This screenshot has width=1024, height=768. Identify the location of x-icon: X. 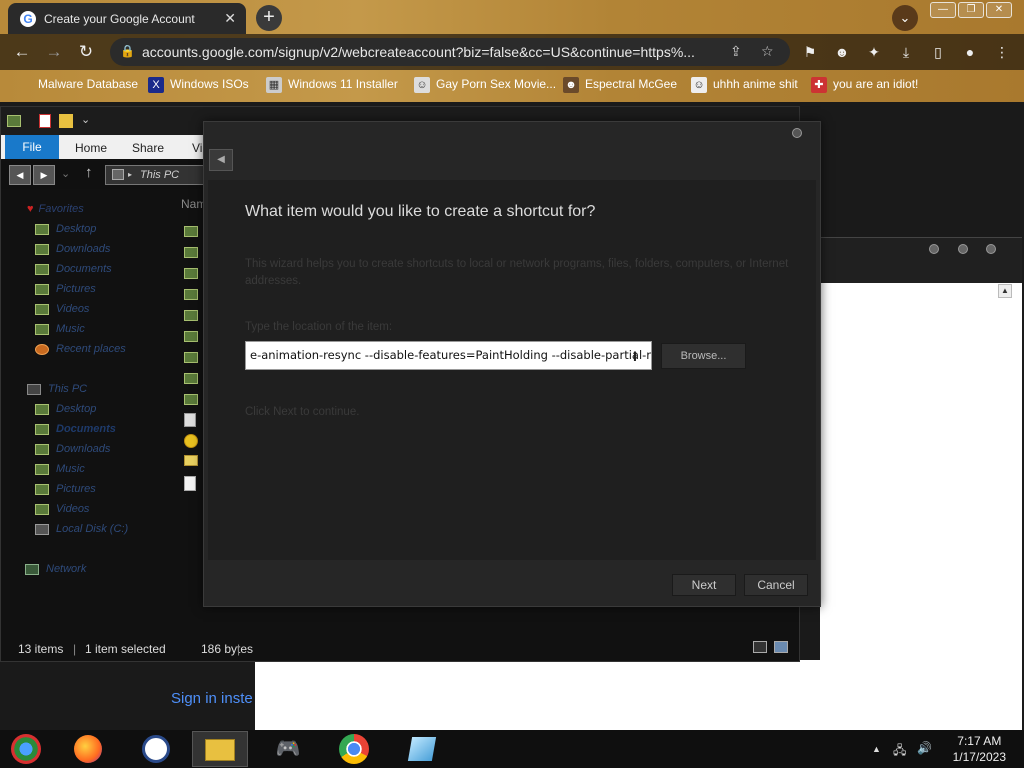
(156, 85).